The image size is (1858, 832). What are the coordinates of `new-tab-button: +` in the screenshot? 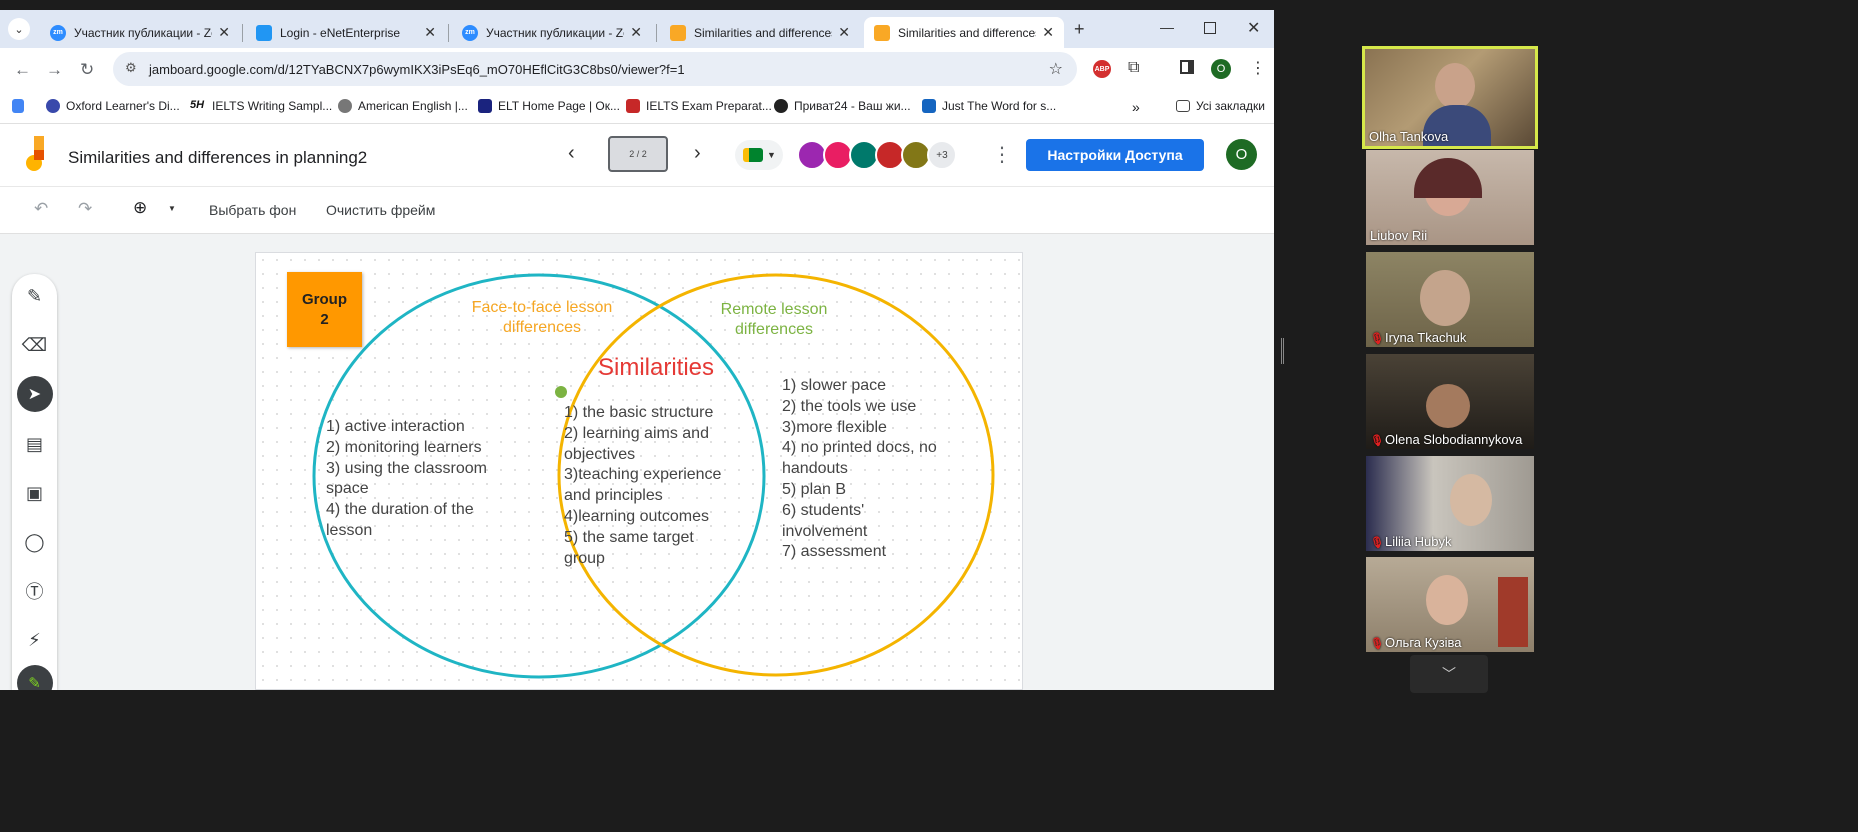 It's located at (1079, 29).